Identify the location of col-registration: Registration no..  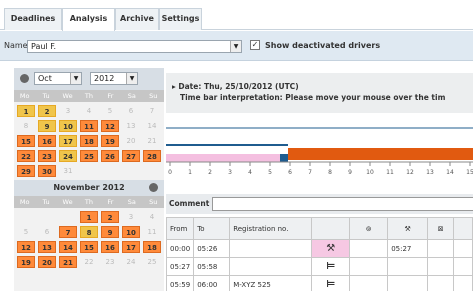
(271, 228).